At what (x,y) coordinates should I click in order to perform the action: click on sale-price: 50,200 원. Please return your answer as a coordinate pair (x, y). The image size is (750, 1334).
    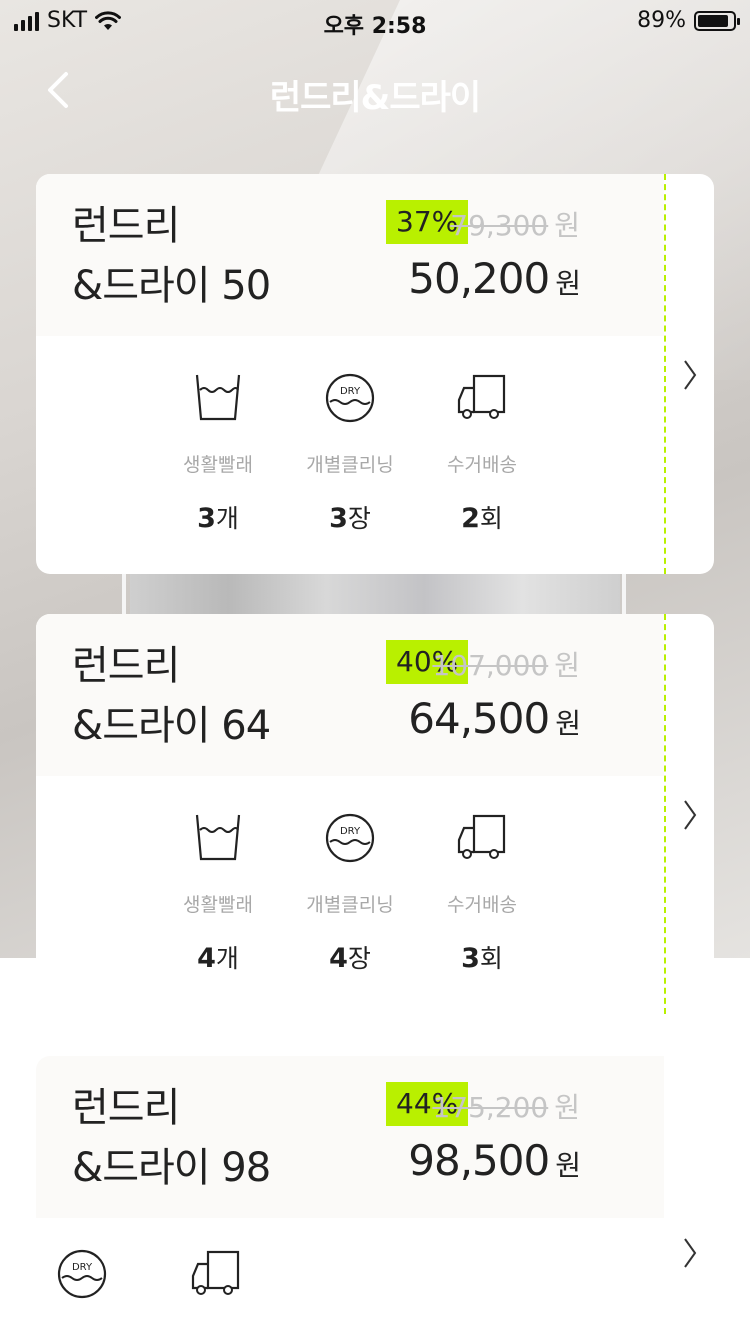
    Looking at the image, I should click on (494, 278).